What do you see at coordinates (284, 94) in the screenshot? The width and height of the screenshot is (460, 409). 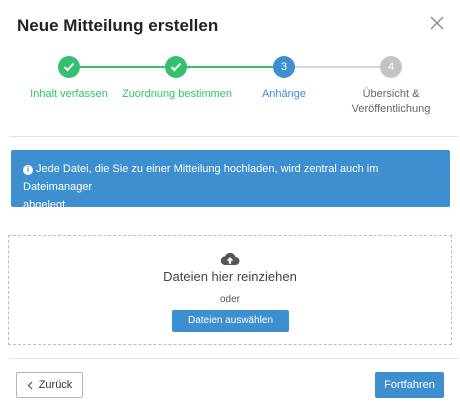 I see `step-3-label: Anhänge` at bounding box center [284, 94].